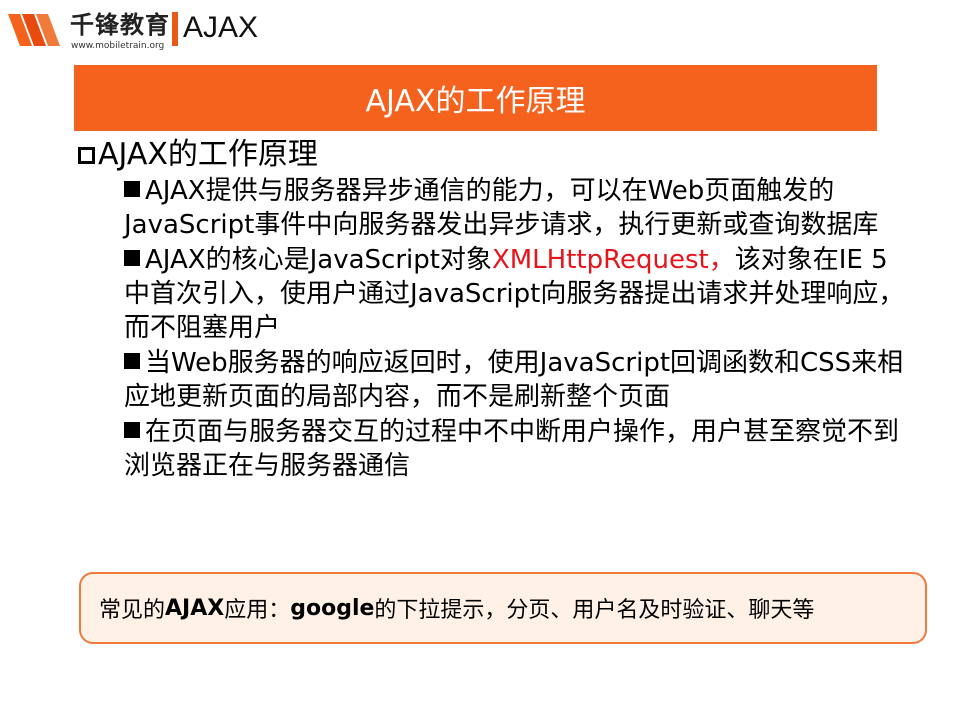  I want to click on main-heading: AJAX的工作原理, so click(493, 155).